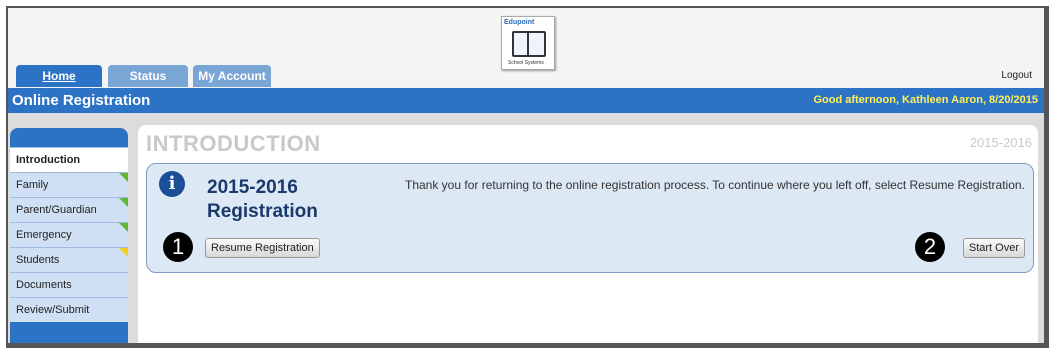 The height and width of the screenshot is (354, 1057). Describe the element at coordinates (53, 310) in the screenshot. I see `sidebar-item-label: Review/Submit` at that location.